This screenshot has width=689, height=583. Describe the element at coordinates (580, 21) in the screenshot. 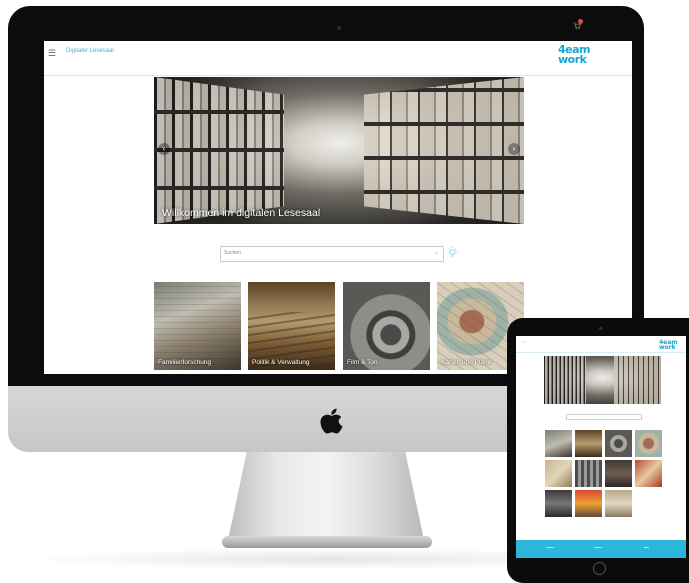

I see `cart-badge` at that location.